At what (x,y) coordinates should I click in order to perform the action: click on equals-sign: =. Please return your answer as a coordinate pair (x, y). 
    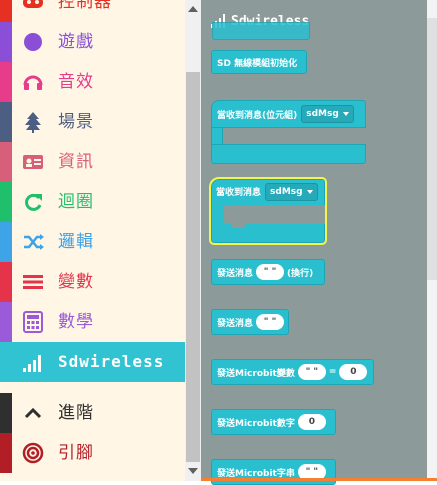
    Looking at the image, I should click on (332, 372).